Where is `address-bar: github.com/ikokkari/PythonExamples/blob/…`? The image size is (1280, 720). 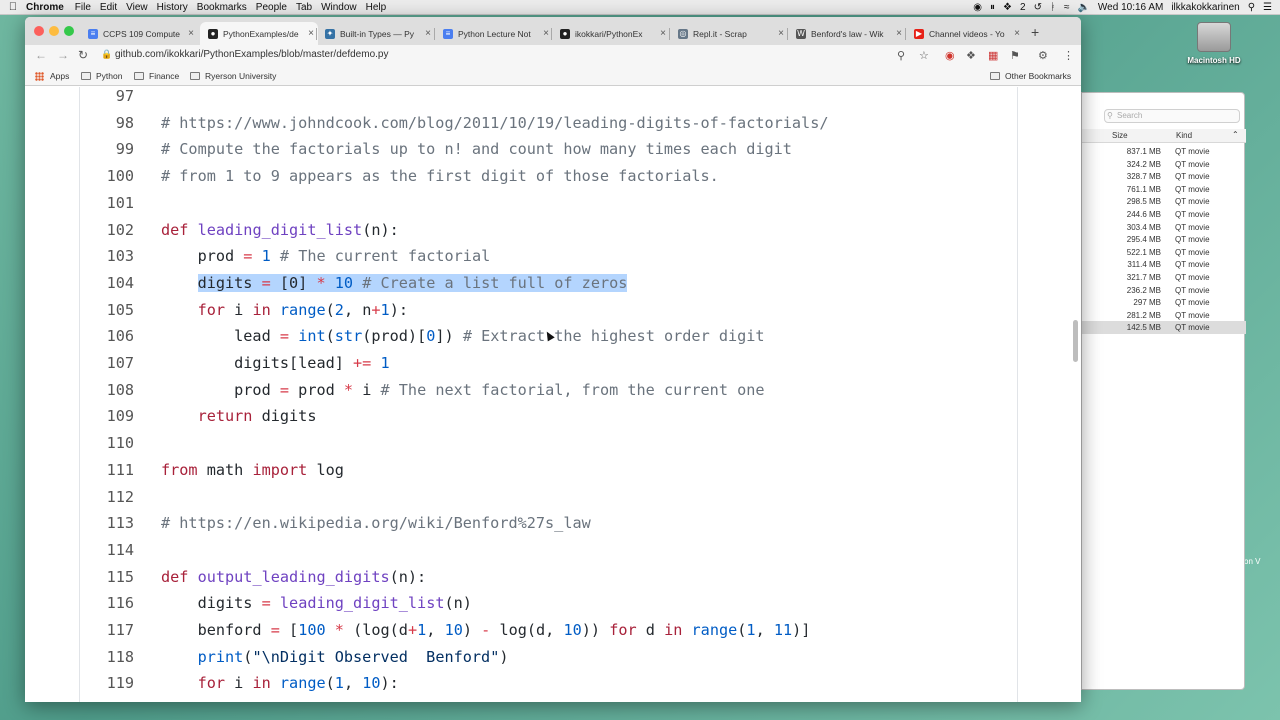 address-bar: github.com/ikokkari/PythonExamples/blob/… is located at coordinates (251, 54).